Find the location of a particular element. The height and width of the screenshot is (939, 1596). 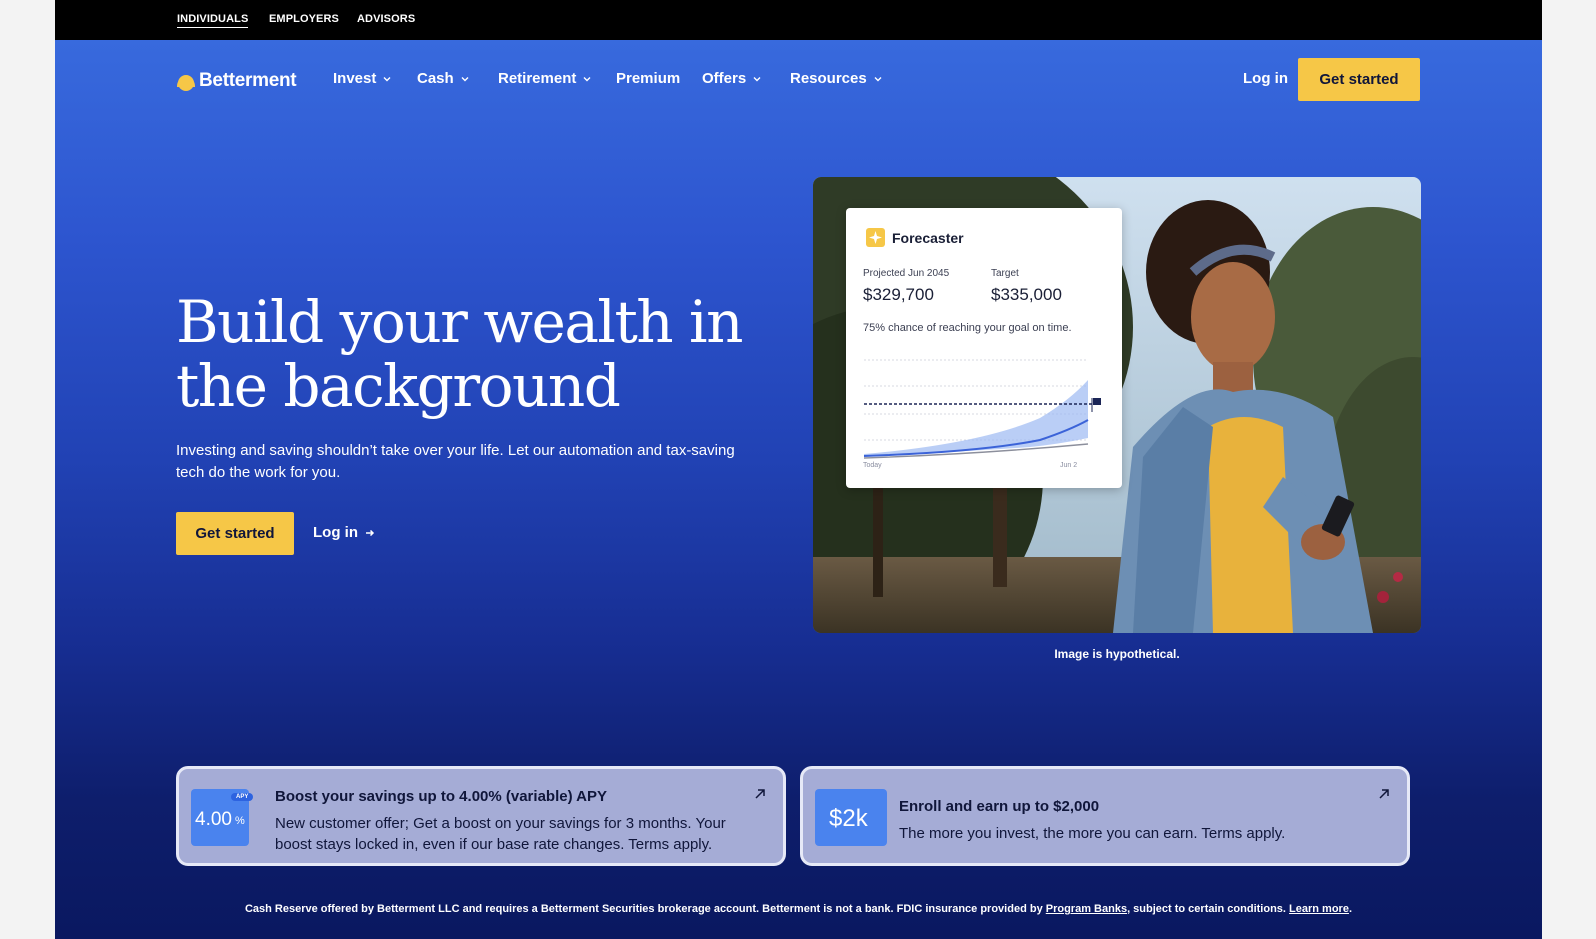

audience-tab-employers: EMPLOYERS is located at coordinates (304, 19).